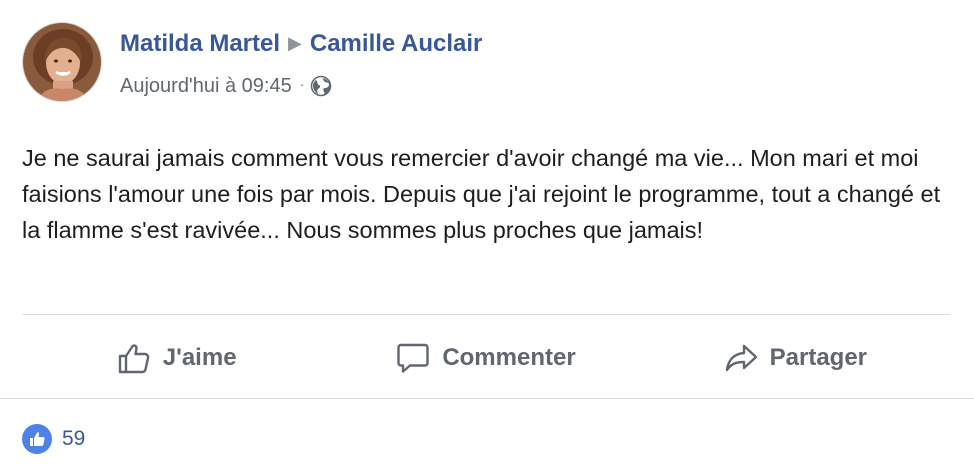  Describe the element at coordinates (206, 86) in the screenshot. I see `post-timestamp: Aujourd'hui à 09:45` at that location.